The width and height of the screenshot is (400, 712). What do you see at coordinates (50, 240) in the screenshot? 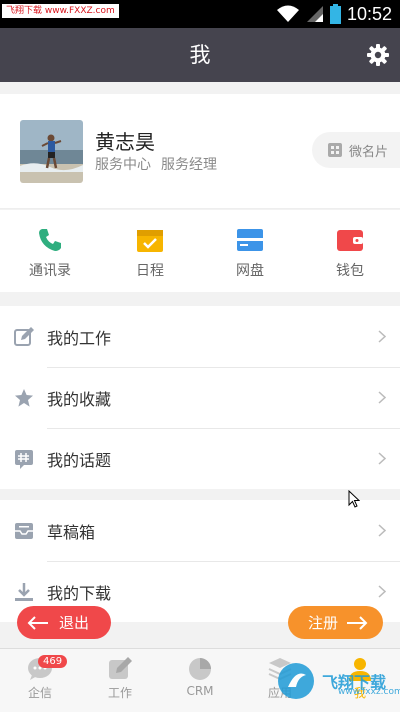
I see `phone-icon` at bounding box center [50, 240].